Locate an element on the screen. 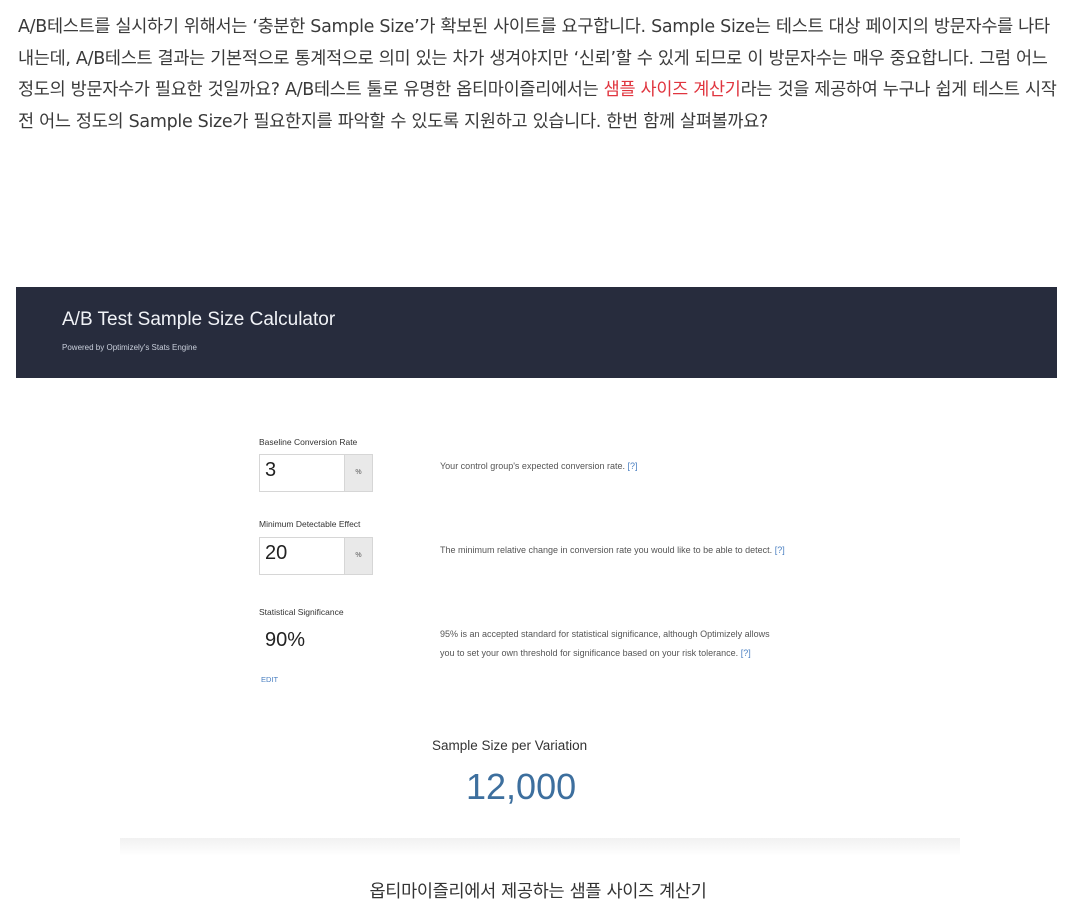 The image size is (1076, 922). calculator-title: A/B Test Sample Size Calculator is located at coordinates (199, 319).